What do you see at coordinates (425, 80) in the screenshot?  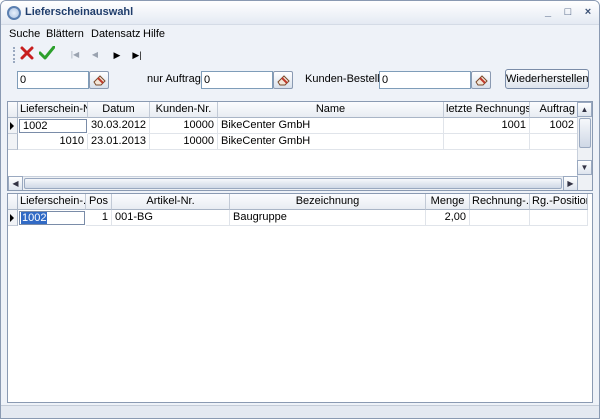 I see `kunden-bestellnr-input: 0` at bounding box center [425, 80].